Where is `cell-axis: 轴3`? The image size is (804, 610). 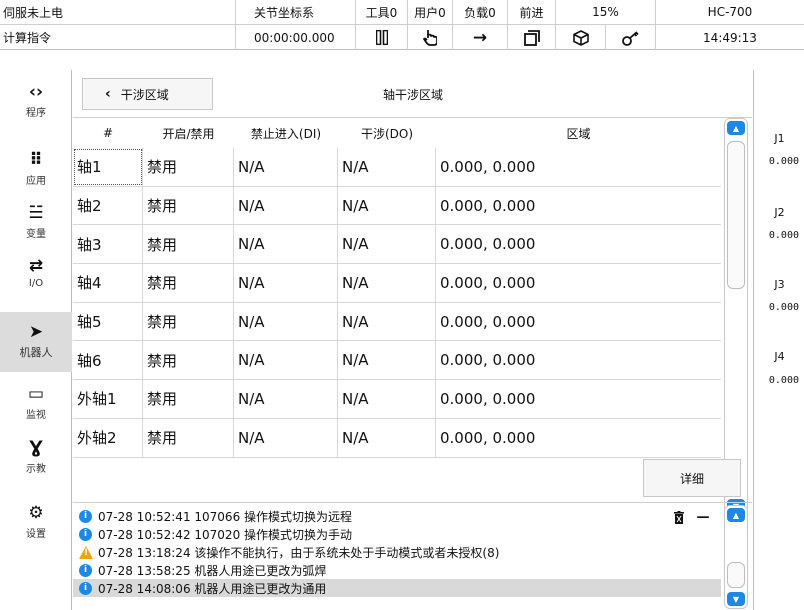 cell-axis: 轴3 is located at coordinates (108, 244).